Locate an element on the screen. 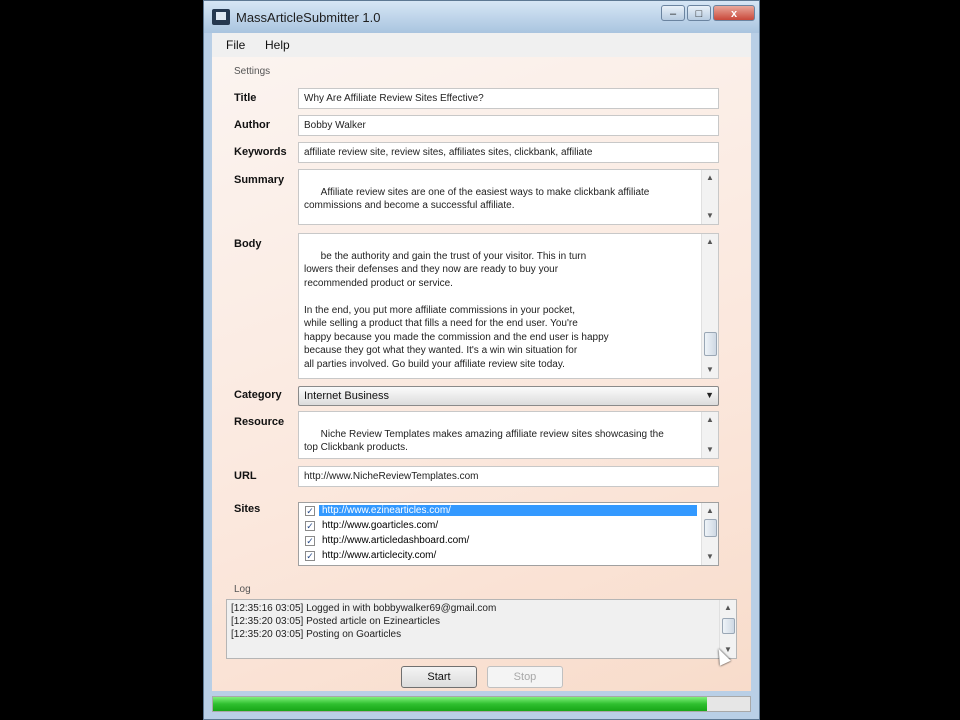  title-label: Title is located at coordinates (245, 98).